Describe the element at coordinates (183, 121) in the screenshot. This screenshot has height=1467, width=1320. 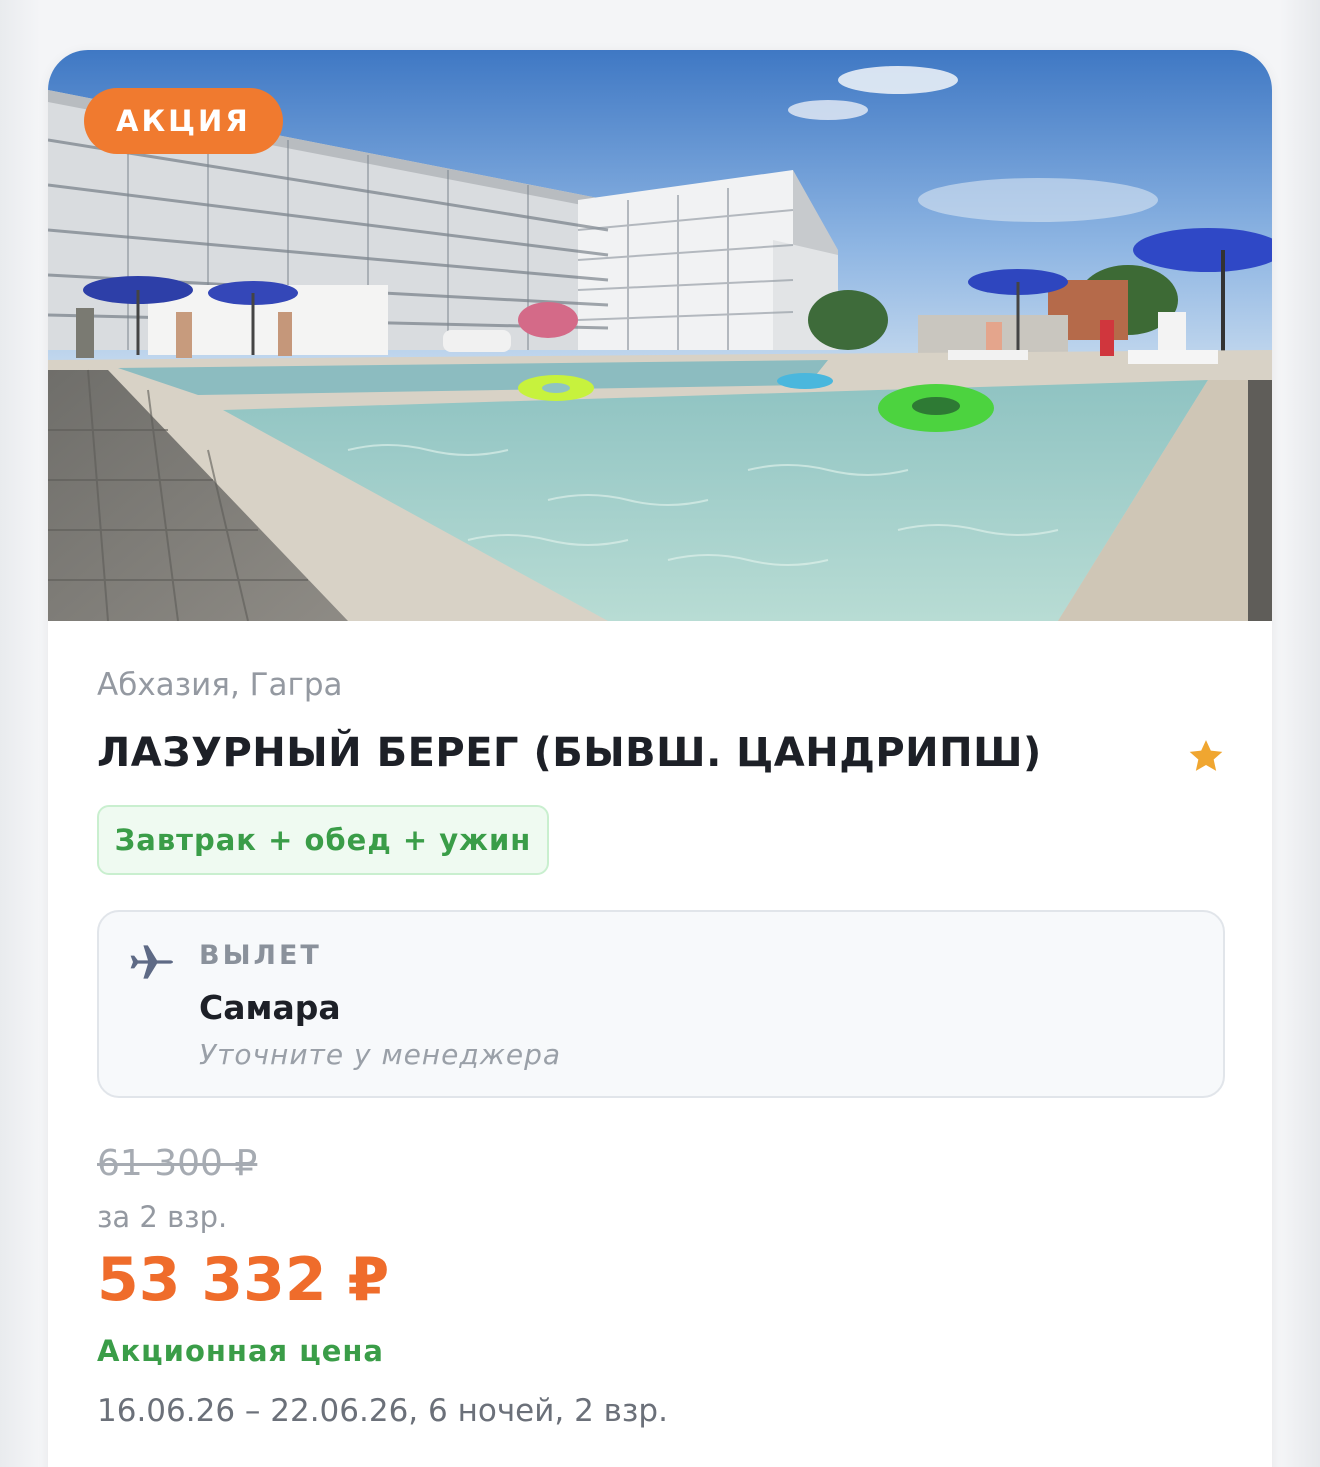
I see `promo-badge: АКЦИЯ` at that location.